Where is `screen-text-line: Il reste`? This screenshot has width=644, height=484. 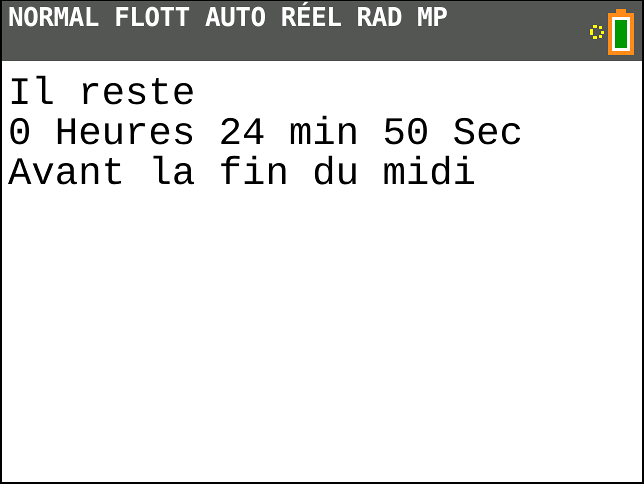
screen-text-line: Il reste is located at coordinates (102, 94).